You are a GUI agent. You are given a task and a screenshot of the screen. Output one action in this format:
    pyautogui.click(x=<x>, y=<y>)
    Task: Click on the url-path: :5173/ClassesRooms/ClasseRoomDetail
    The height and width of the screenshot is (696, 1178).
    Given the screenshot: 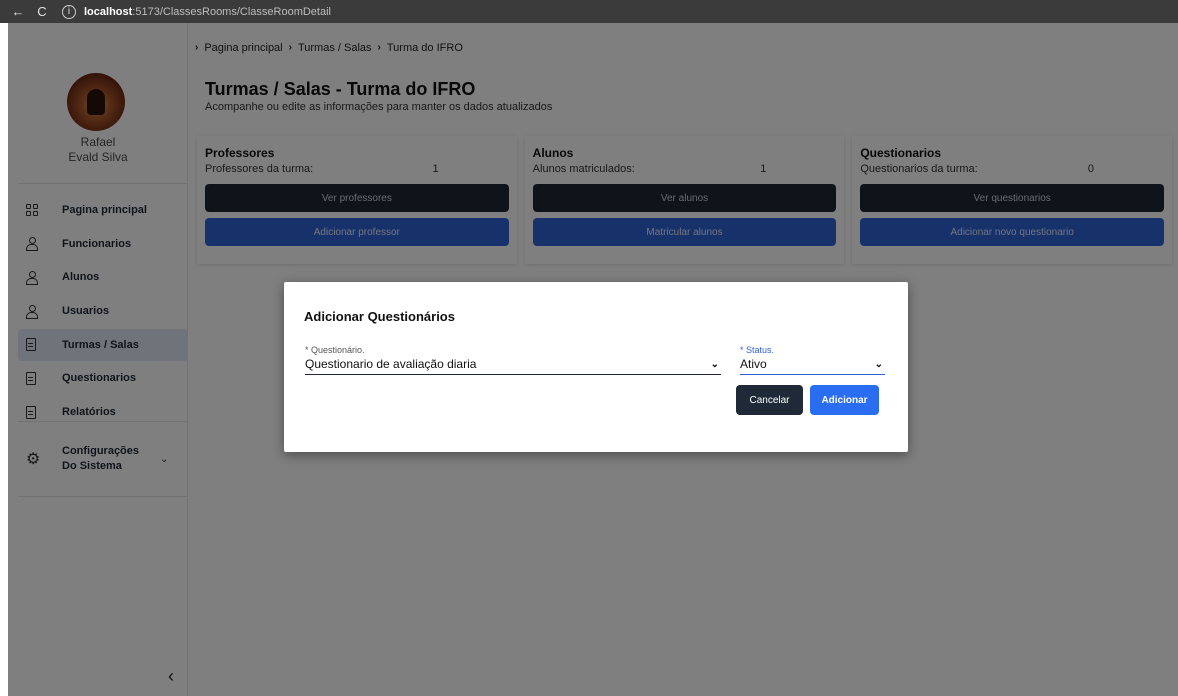 What is the action you would take?
    pyautogui.click(x=231, y=11)
    